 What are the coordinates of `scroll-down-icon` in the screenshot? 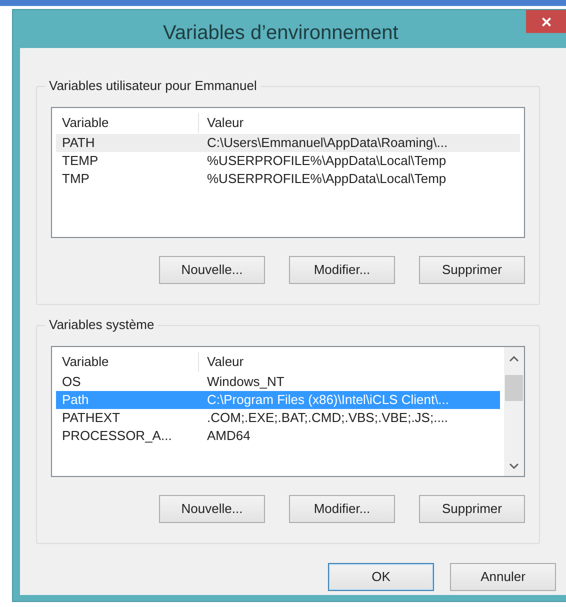 It's located at (514, 466).